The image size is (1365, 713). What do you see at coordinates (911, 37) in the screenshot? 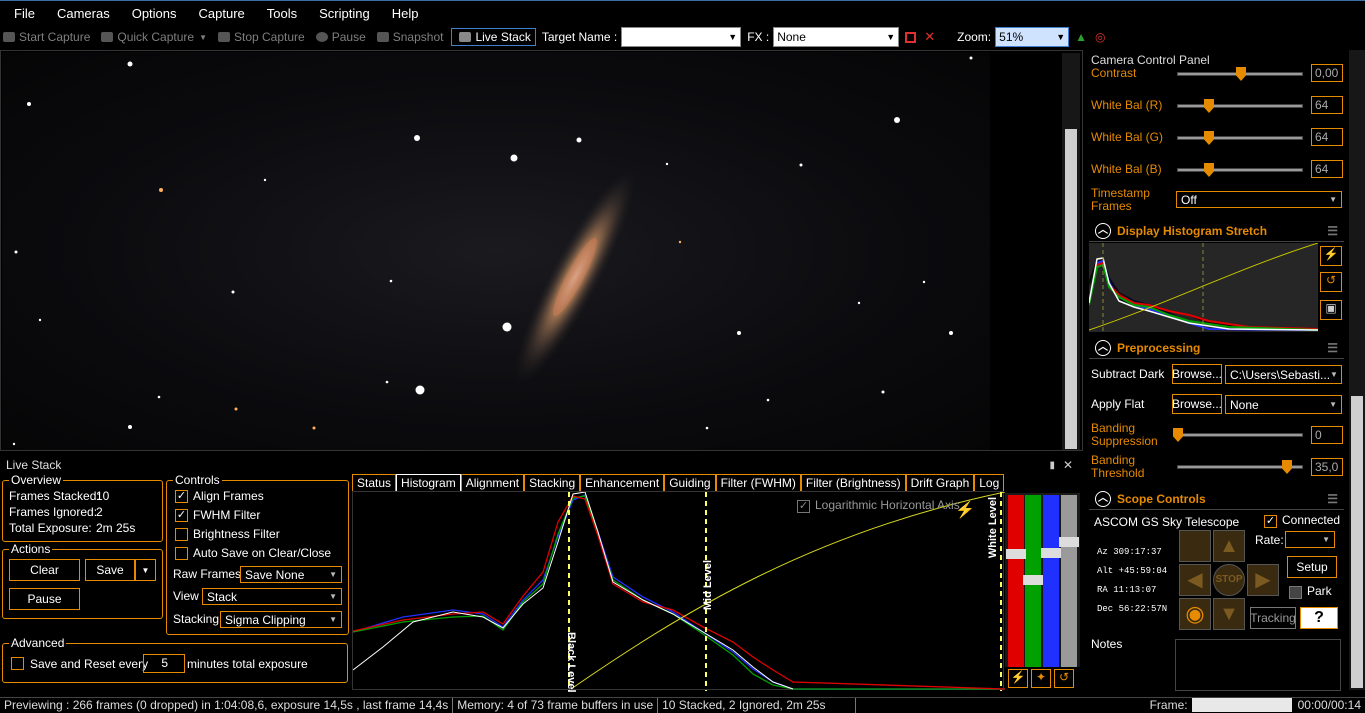
I see `roi-icon` at bounding box center [911, 37].